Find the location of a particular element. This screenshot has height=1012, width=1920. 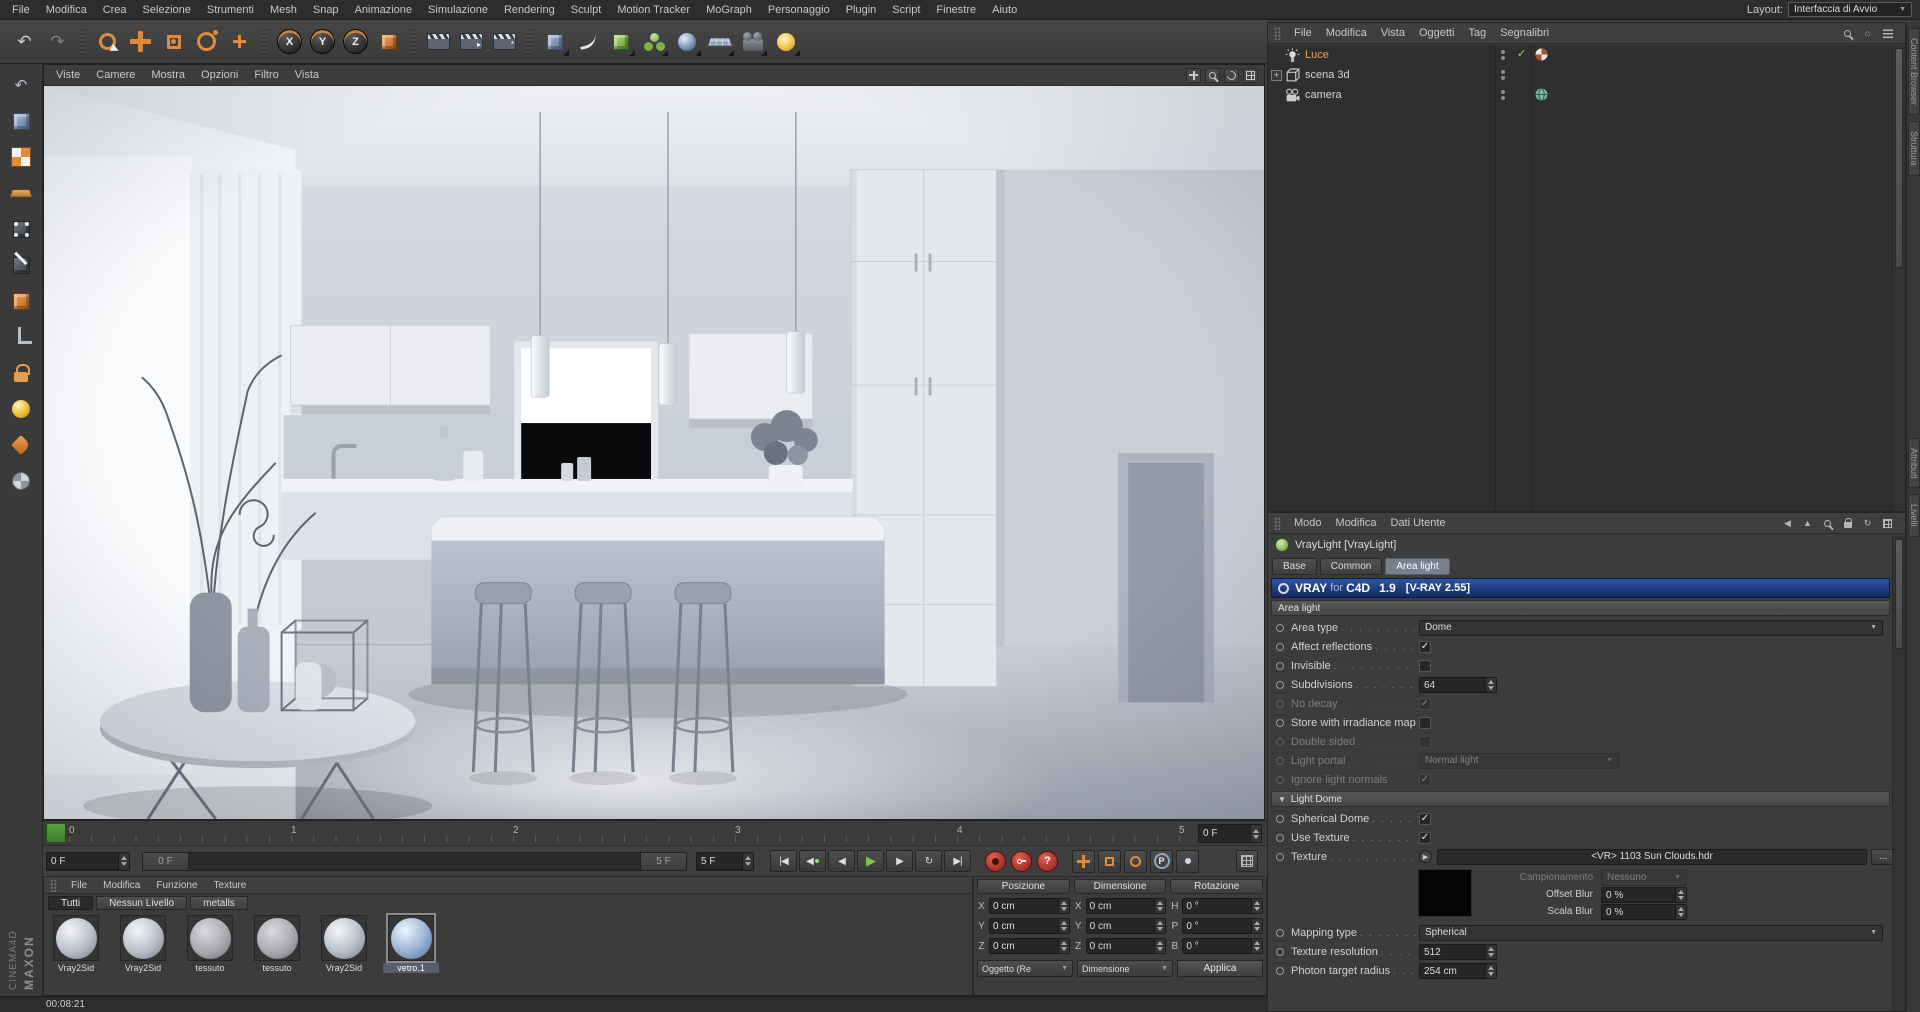

tool-floor-icon is located at coordinates (719, 41).